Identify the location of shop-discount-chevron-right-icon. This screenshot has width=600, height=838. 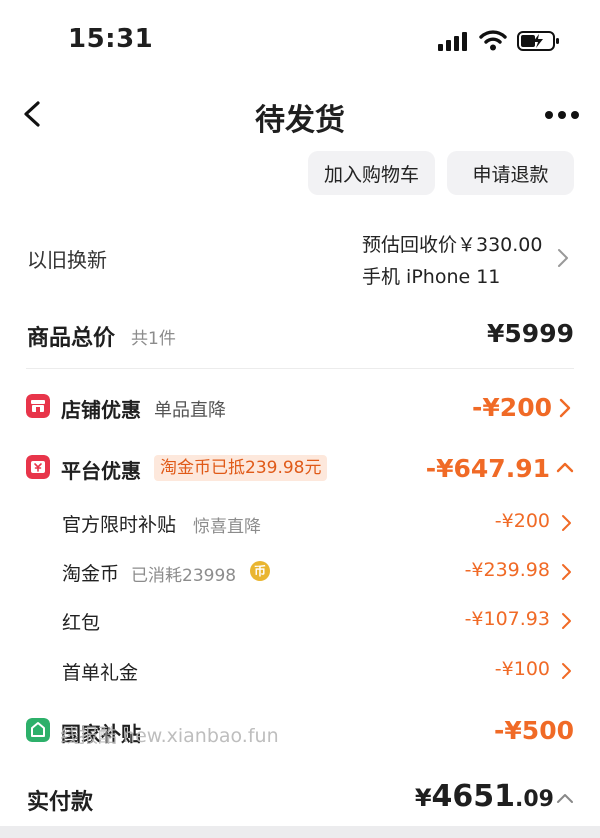
(565, 408).